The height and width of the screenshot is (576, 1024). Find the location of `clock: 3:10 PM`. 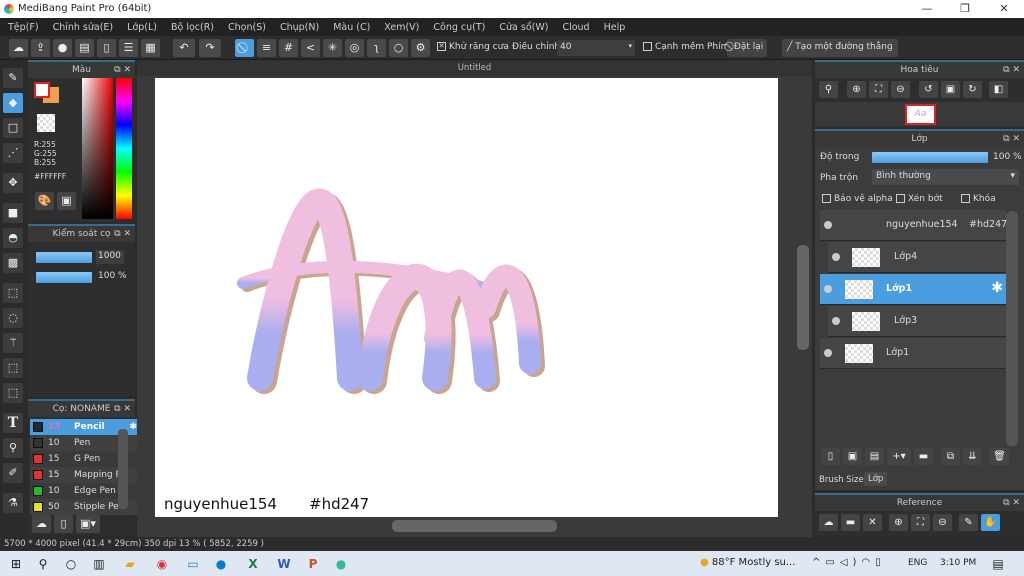

clock: 3:10 PM is located at coordinates (958, 563).